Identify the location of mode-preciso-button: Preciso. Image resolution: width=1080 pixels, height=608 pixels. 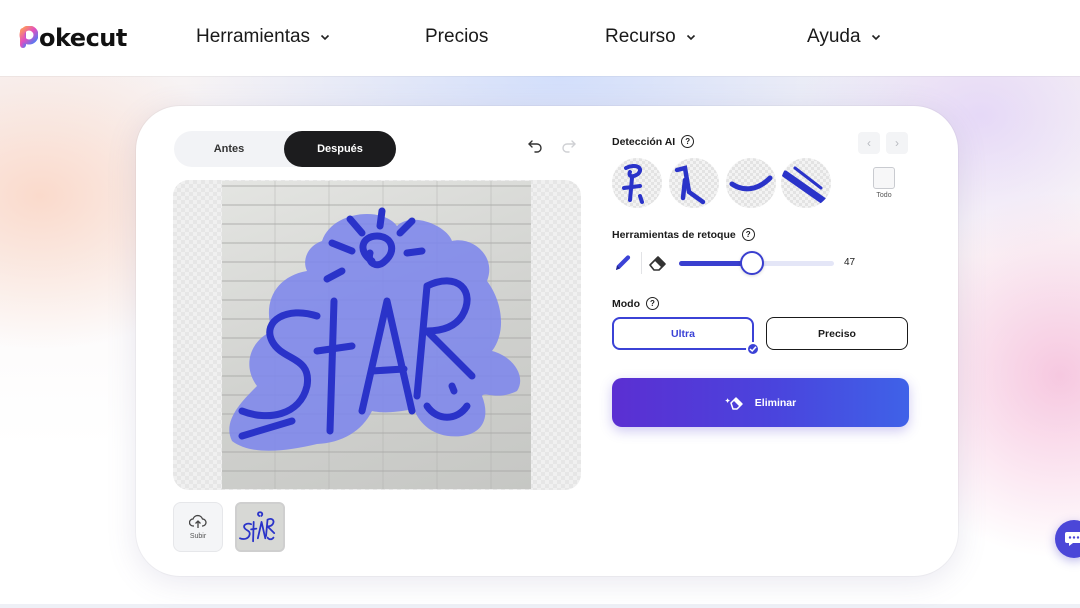
(837, 333).